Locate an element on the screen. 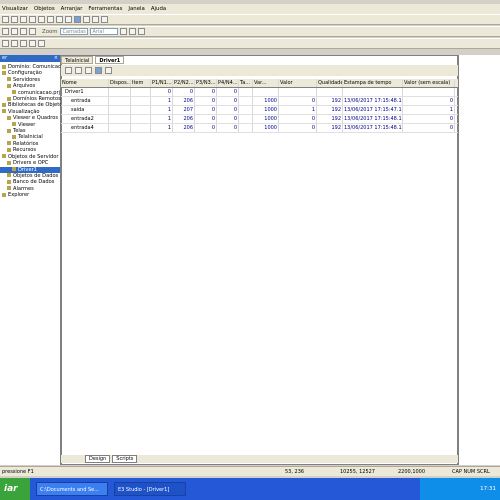 Image resolution: width=500 pixels, height=500 pixels. delete-icon is located at coordinates (78, 70).